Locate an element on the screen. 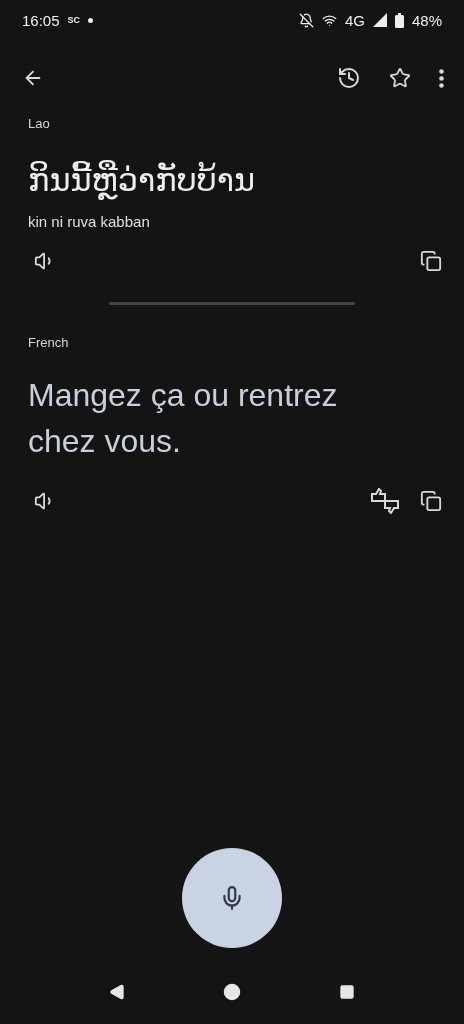 The height and width of the screenshot is (1024, 464). hotspot-icon is located at coordinates (329, 20).